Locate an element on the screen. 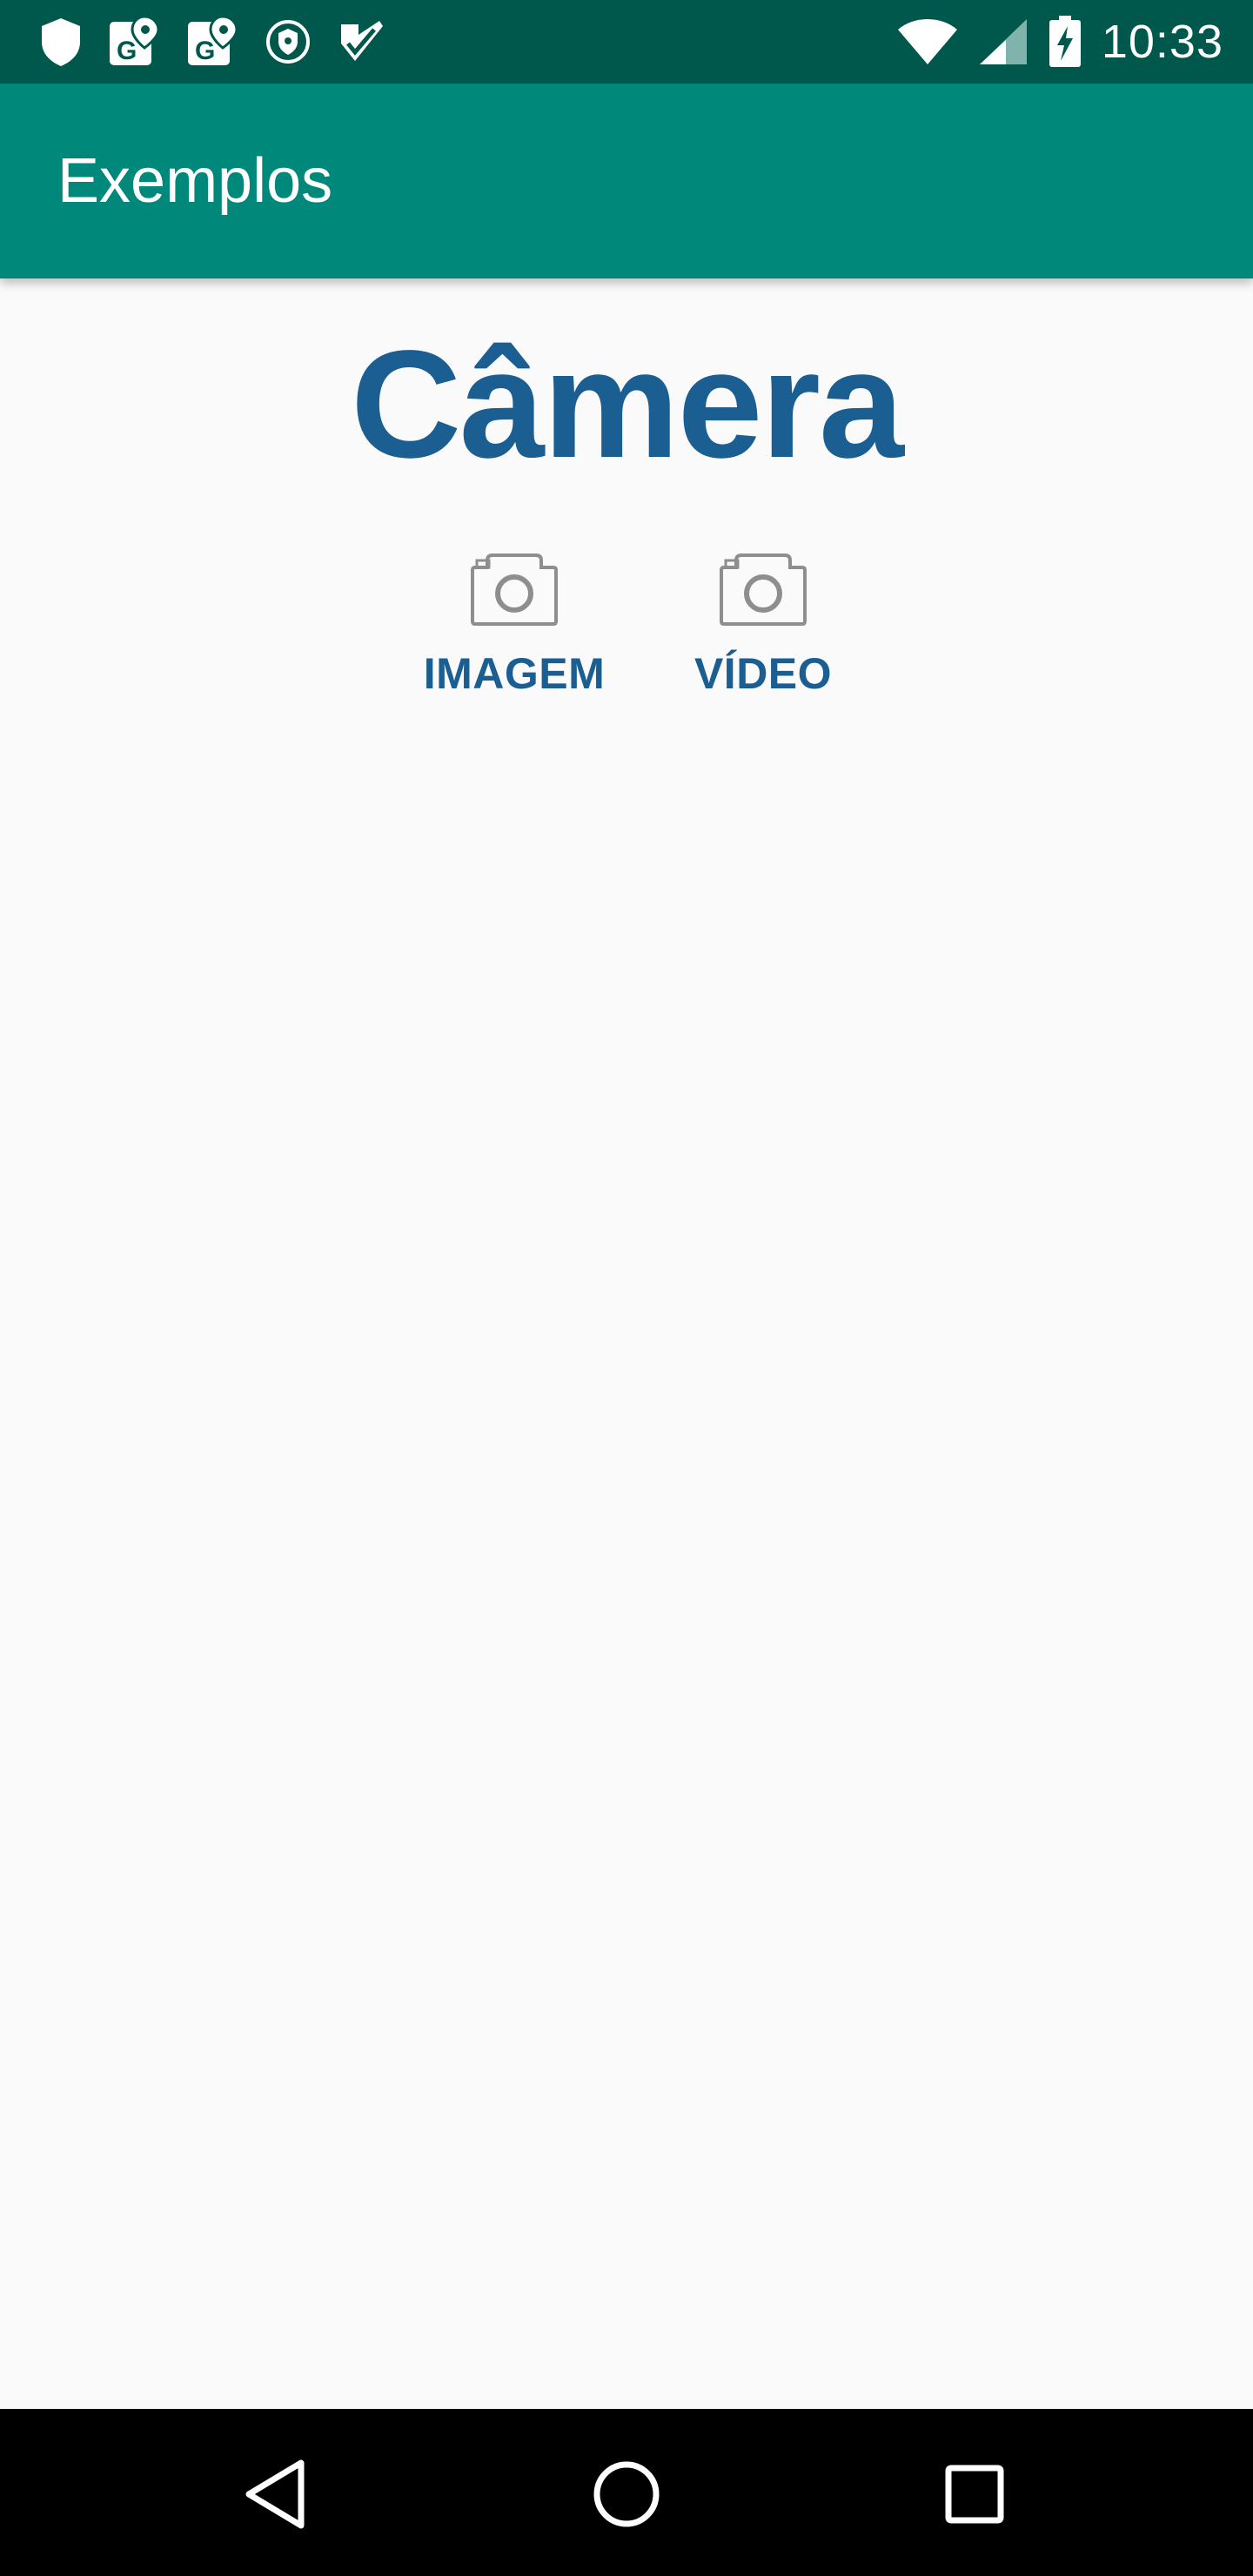  notification-icons: G G is located at coordinates (211, 41).